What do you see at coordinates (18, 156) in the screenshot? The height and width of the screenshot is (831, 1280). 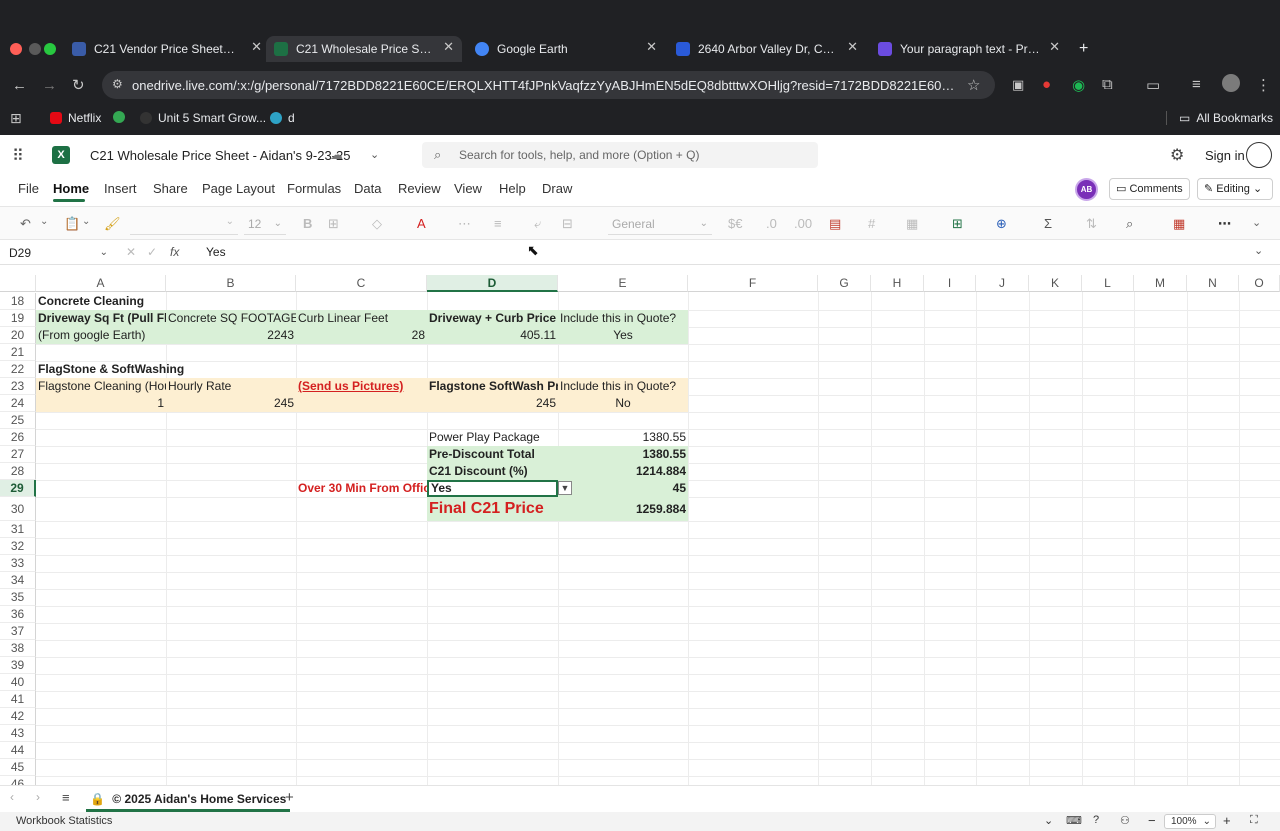 I see `app-launcher-icon: ⠿` at bounding box center [18, 156].